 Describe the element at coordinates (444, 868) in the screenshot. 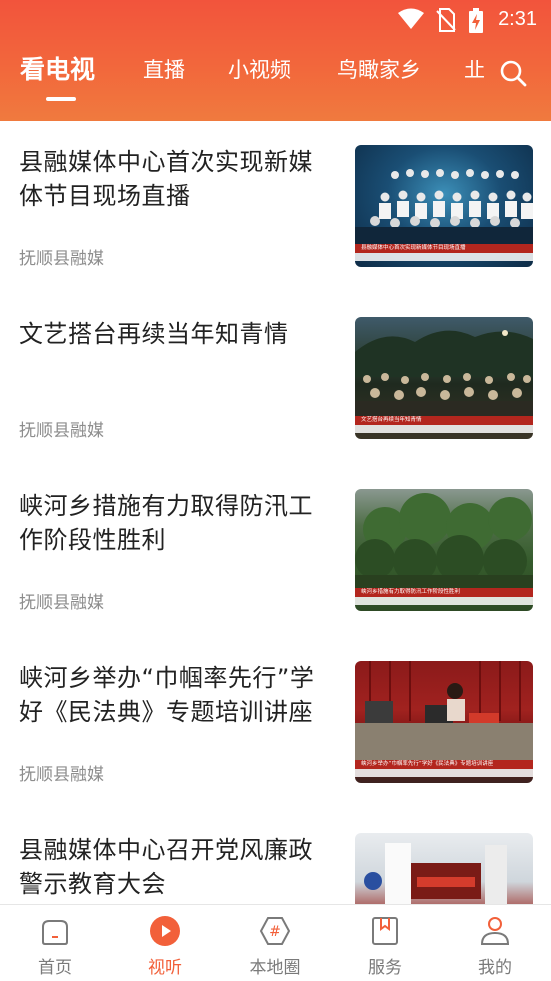

I see `item-thumbnail` at that location.